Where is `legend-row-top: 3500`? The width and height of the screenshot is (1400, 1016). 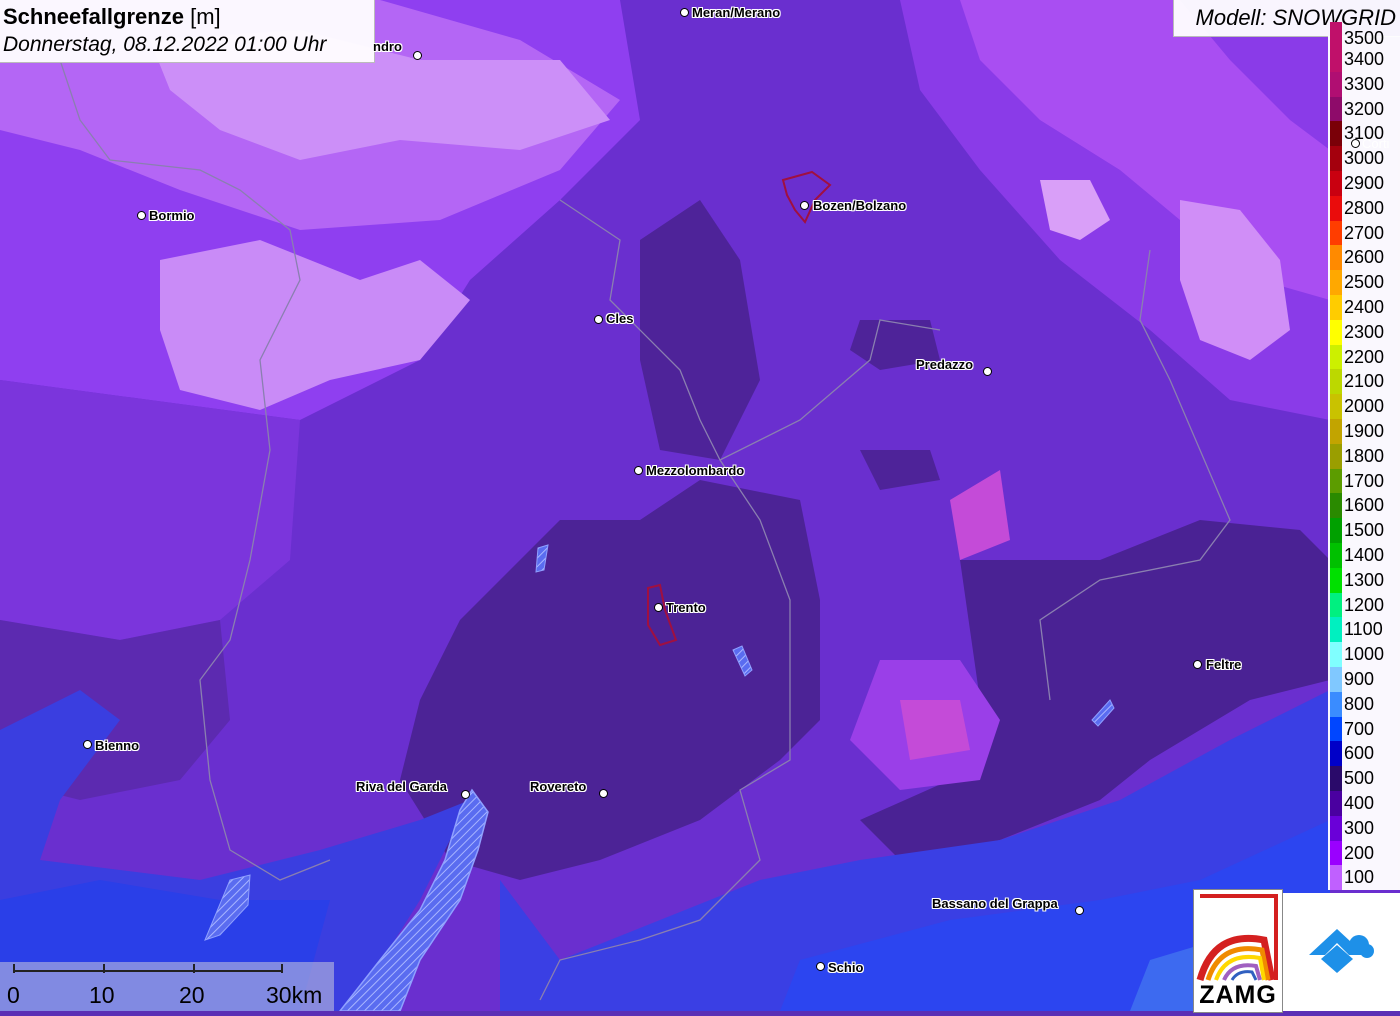 legend-row-top: 3500 is located at coordinates (1364, 35).